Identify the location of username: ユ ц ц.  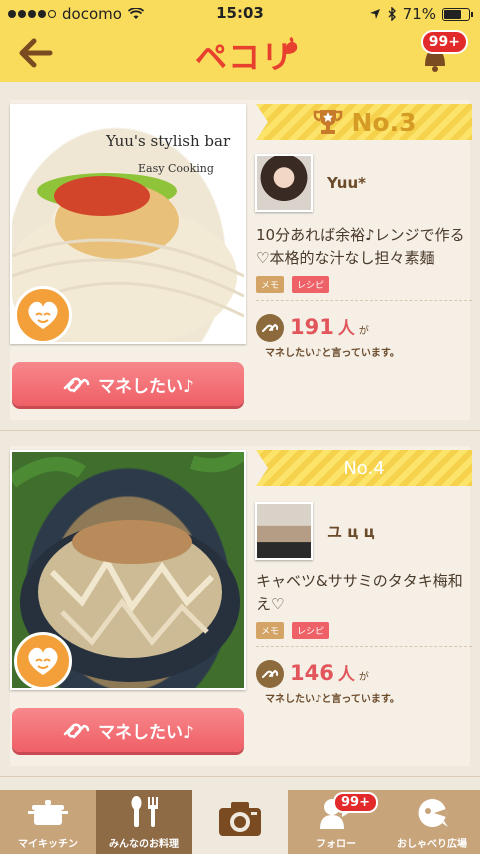
(351, 531).